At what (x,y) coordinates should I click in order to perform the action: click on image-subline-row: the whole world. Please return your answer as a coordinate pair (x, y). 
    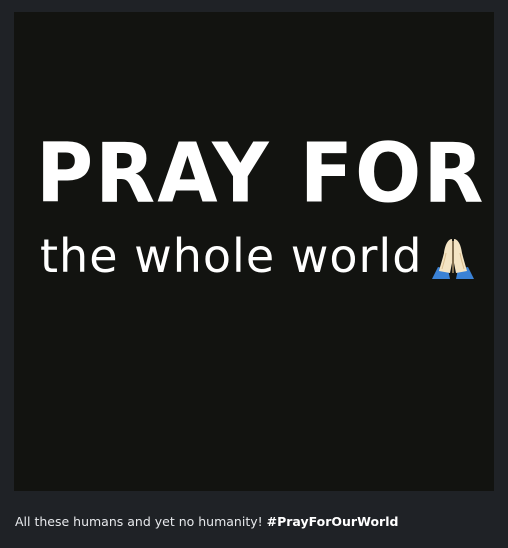
    Looking at the image, I should click on (259, 256).